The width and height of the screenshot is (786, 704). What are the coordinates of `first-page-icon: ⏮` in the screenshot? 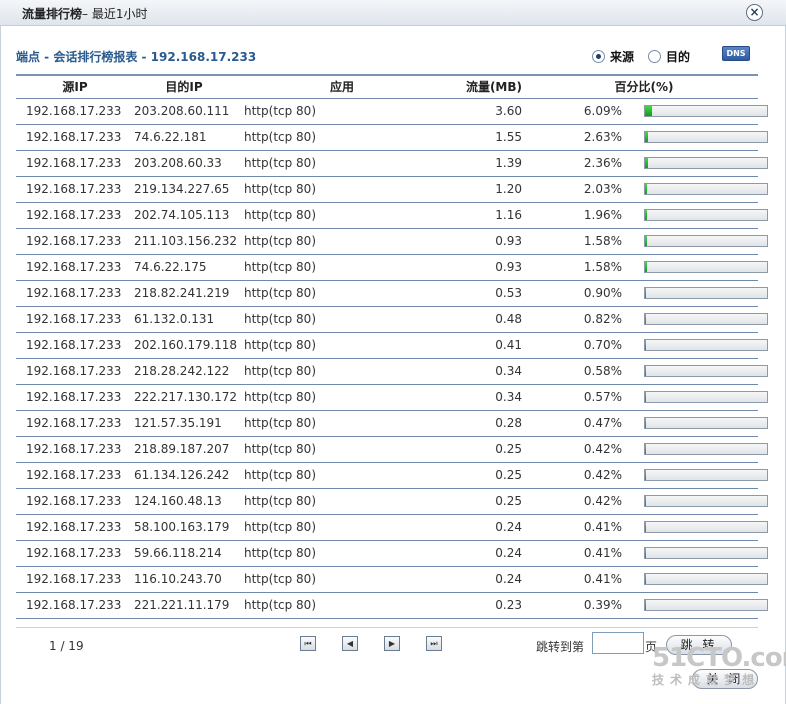 It's located at (308, 643).